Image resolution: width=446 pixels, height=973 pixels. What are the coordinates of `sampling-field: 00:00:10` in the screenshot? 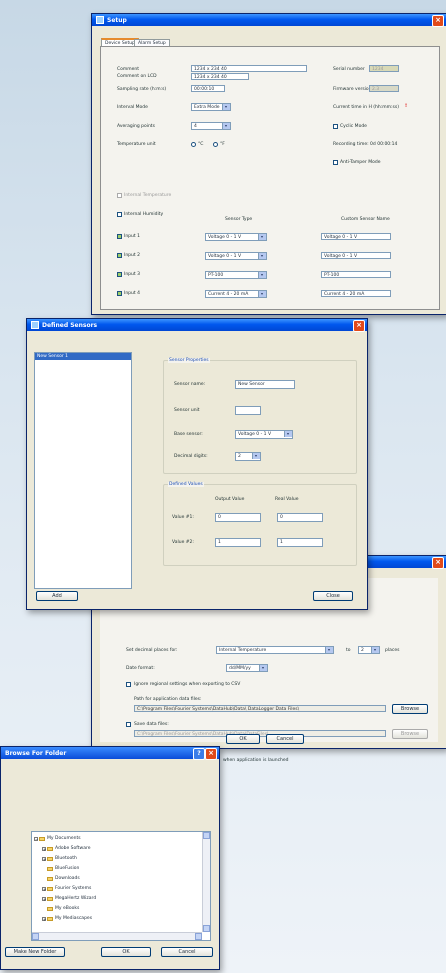 It's located at (208, 88).